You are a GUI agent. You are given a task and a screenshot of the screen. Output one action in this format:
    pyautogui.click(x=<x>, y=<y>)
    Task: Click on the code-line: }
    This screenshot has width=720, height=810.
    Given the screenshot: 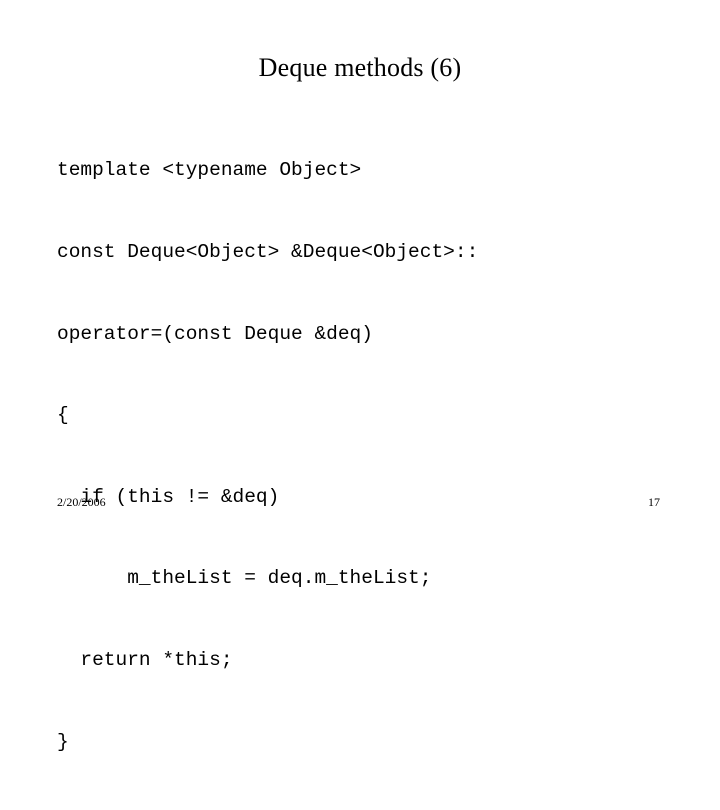 What is the action you would take?
    pyautogui.click(x=63, y=741)
    